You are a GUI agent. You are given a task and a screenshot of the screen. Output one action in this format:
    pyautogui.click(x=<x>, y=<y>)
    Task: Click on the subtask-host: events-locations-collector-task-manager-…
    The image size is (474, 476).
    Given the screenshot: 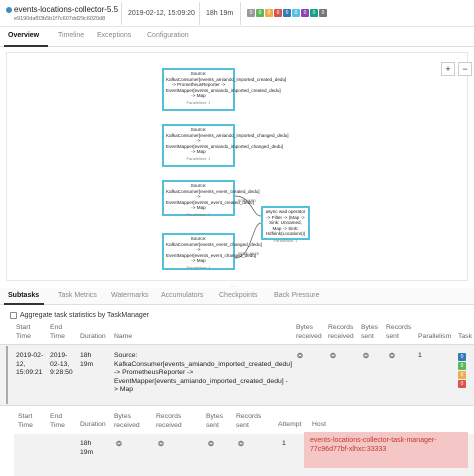 What is the action you would take?
    pyautogui.click(x=386, y=450)
    